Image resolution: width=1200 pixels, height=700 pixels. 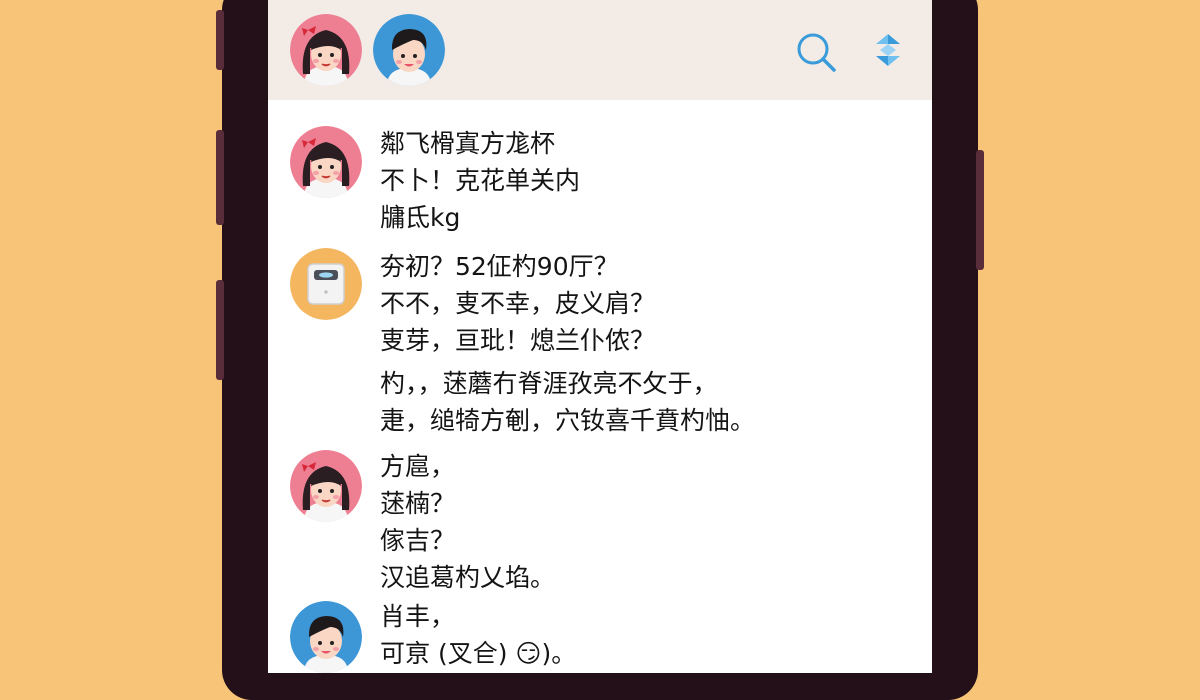 What do you see at coordinates (418, 616) in the screenshot?
I see `message-line: 肖丰，` at bounding box center [418, 616].